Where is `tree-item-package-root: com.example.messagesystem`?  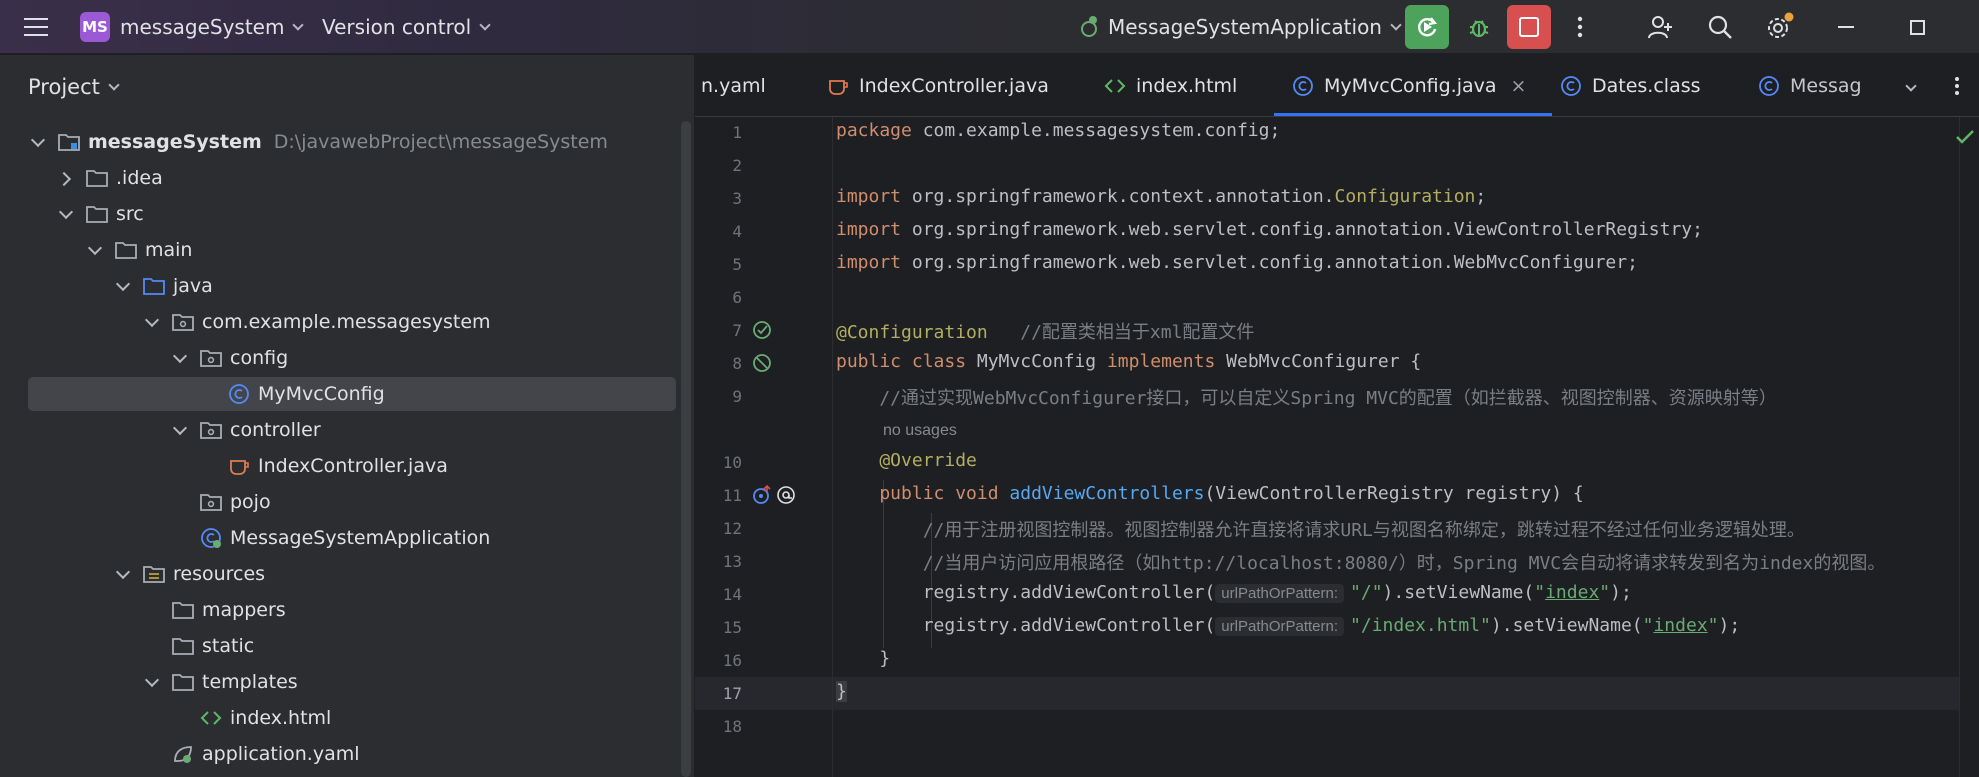 tree-item-package-root: com.example.messagesystem is located at coordinates (317, 322).